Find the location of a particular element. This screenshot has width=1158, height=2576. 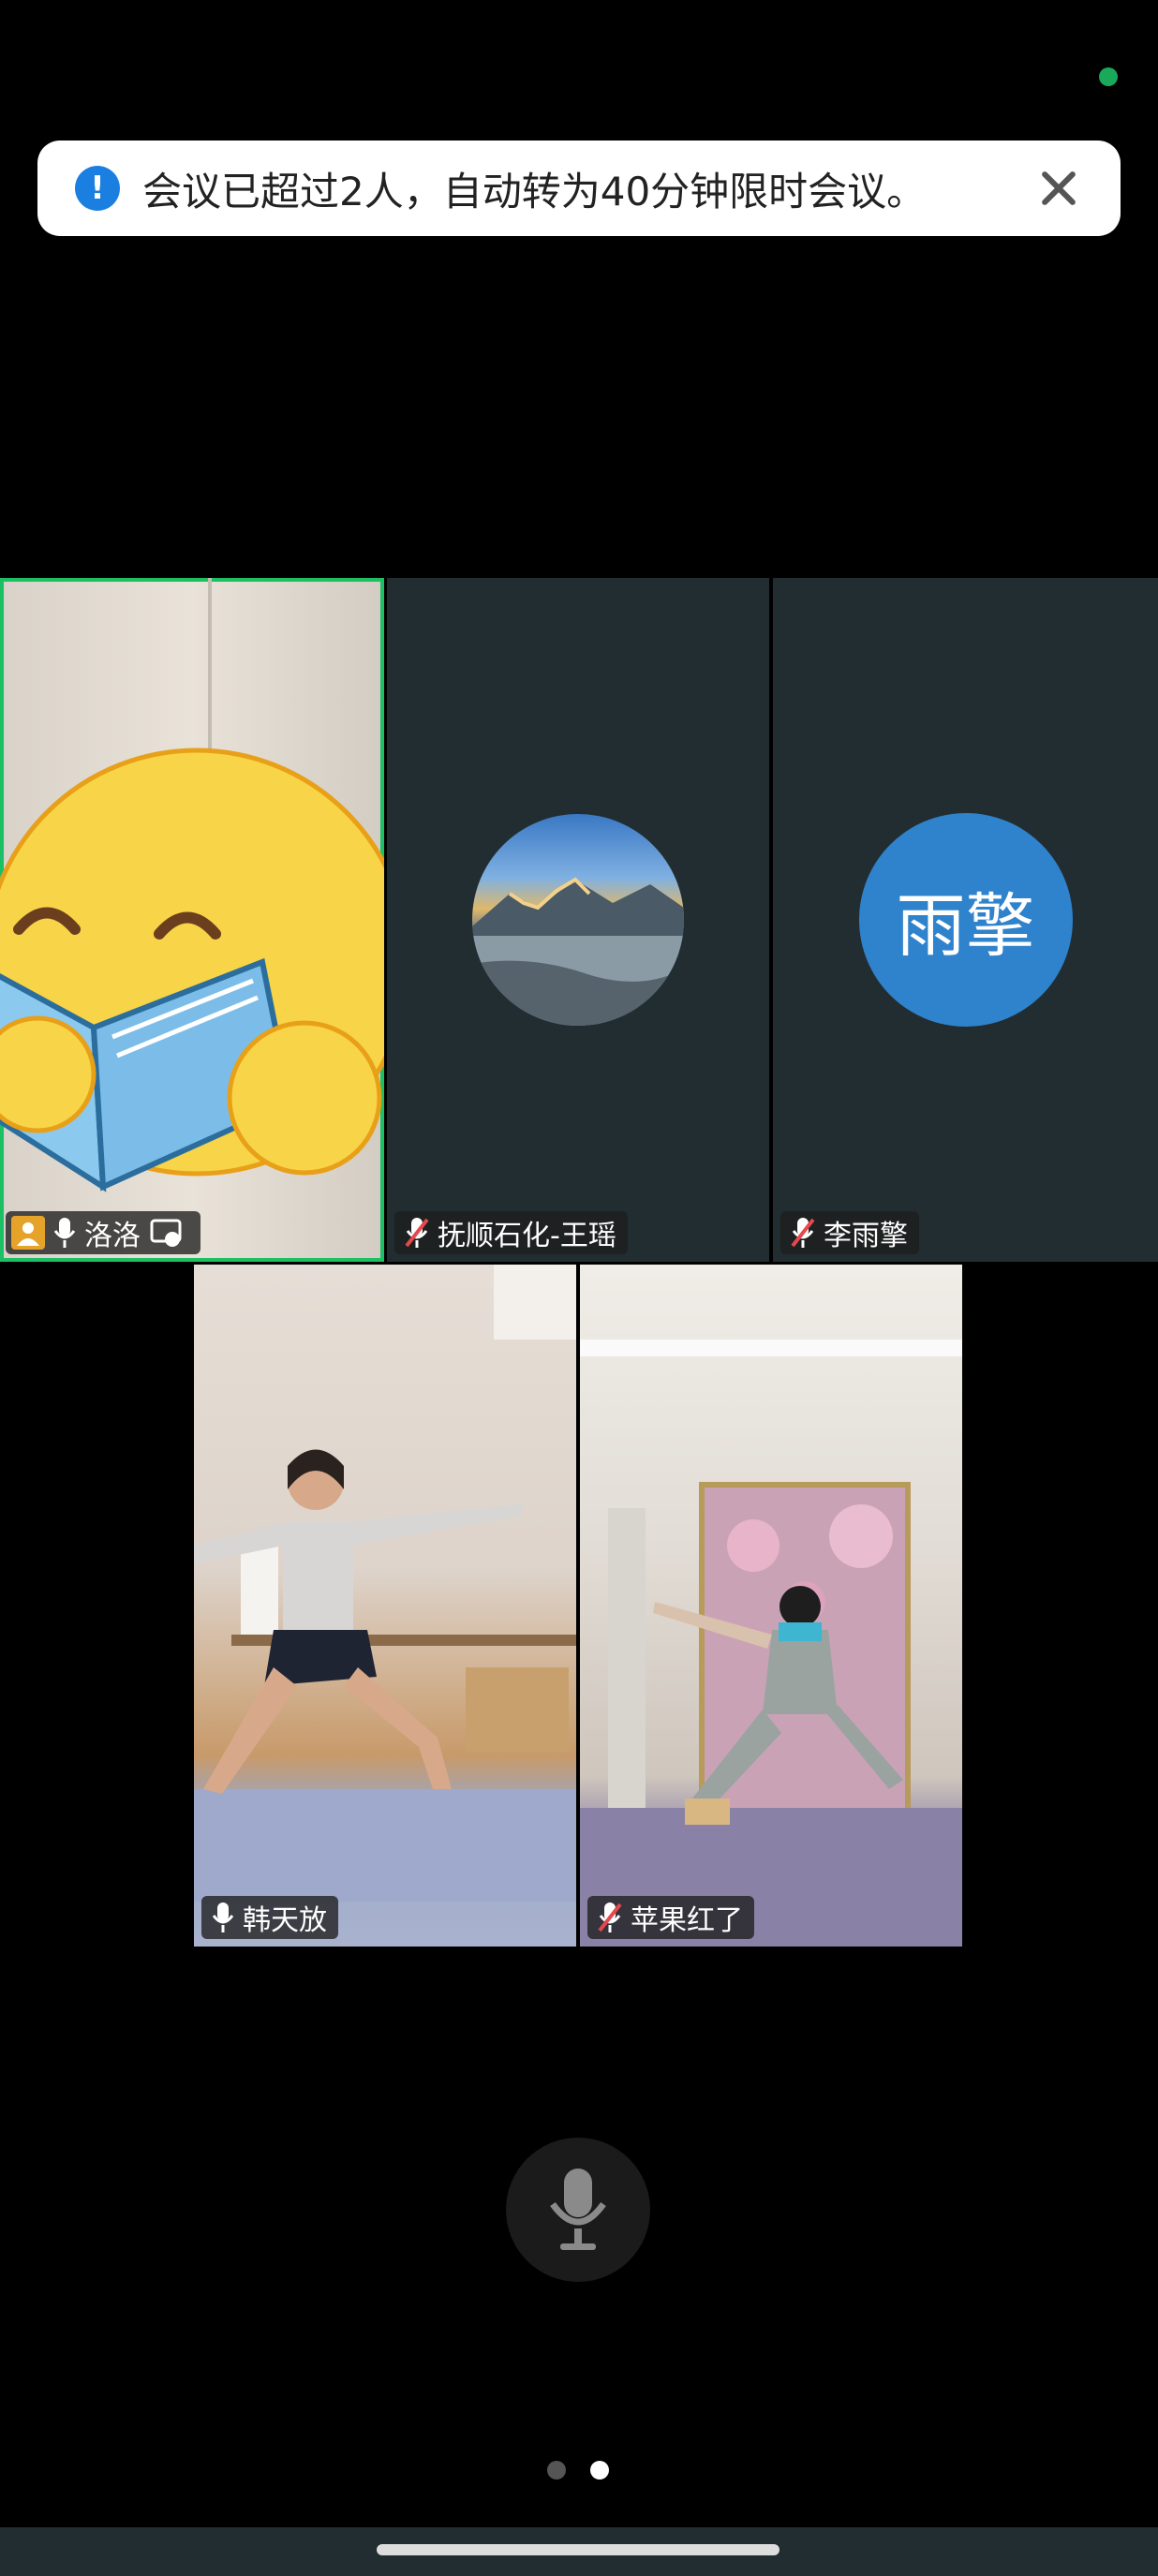

avatar: 雨擎 is located at coordinates (966, 920).